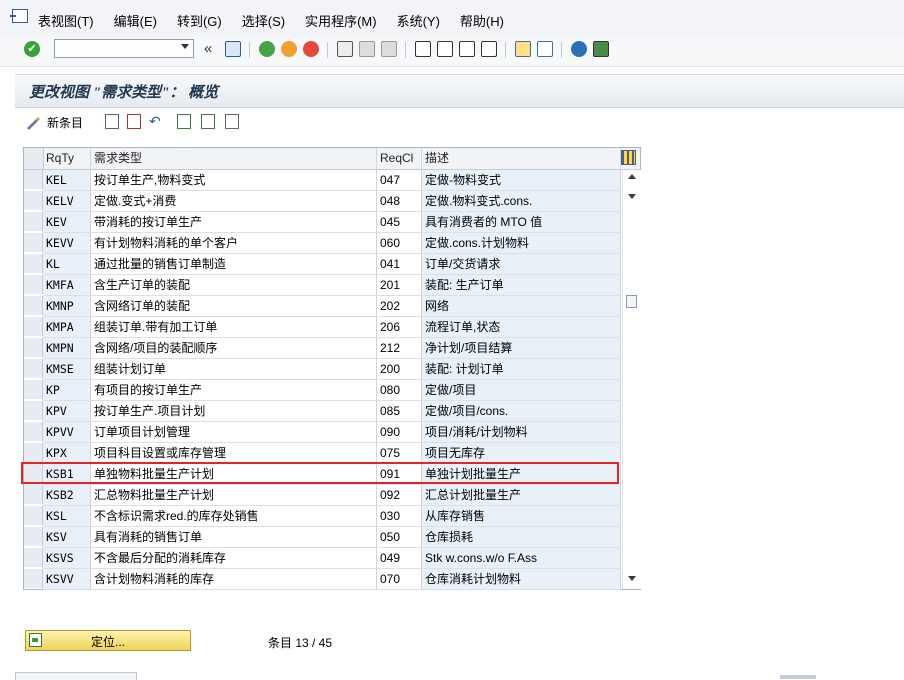  I want to click on menu-item: 帮助(H), so click(482, 20).